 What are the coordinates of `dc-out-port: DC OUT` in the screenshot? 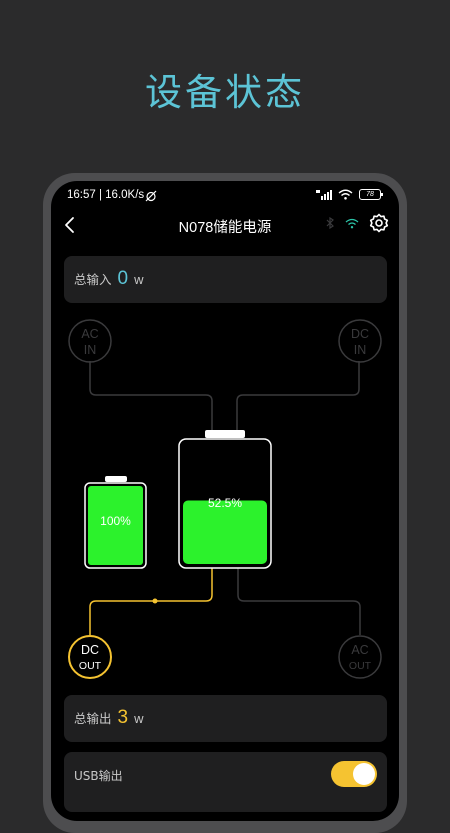 It's located at (90, 657).